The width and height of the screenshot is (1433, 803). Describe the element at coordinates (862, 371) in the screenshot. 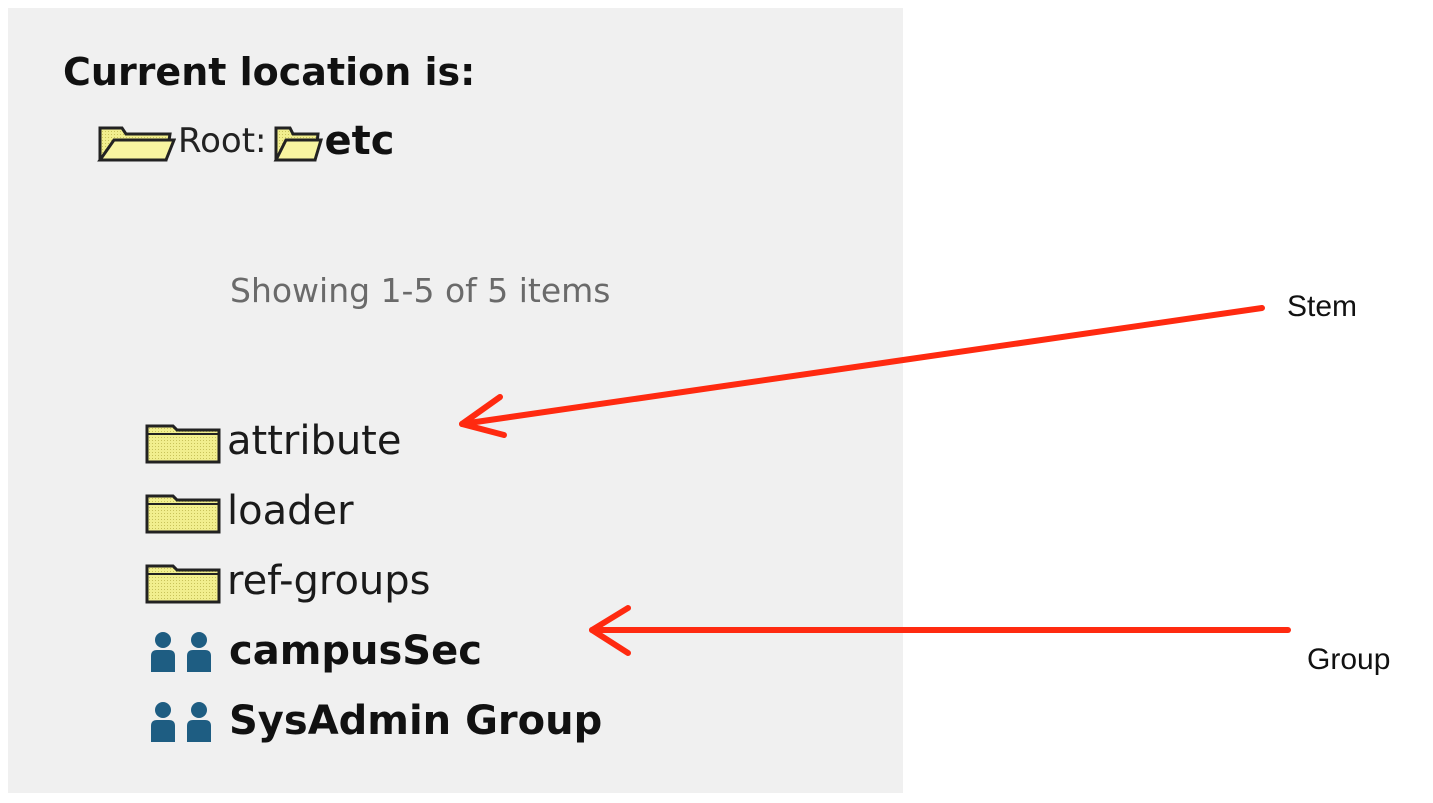

I see `stem-arrow` at that location.